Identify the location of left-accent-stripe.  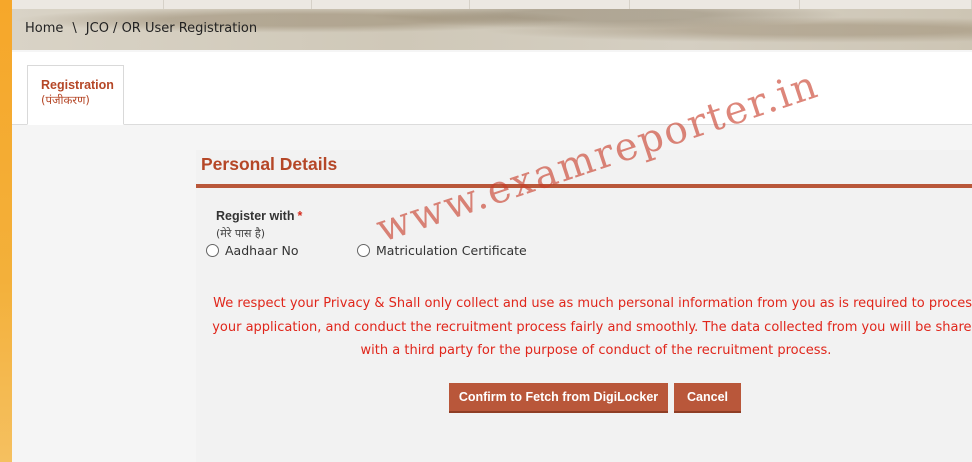
(6, 231).